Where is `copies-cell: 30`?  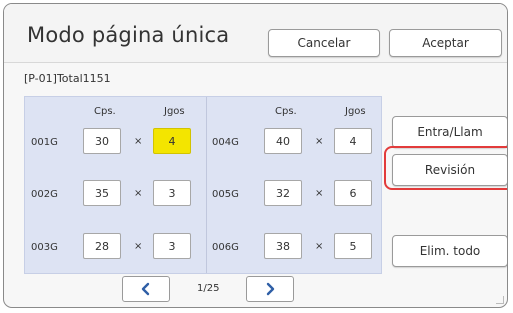 copies-cell: 30 is located at coordinates (102, 141).